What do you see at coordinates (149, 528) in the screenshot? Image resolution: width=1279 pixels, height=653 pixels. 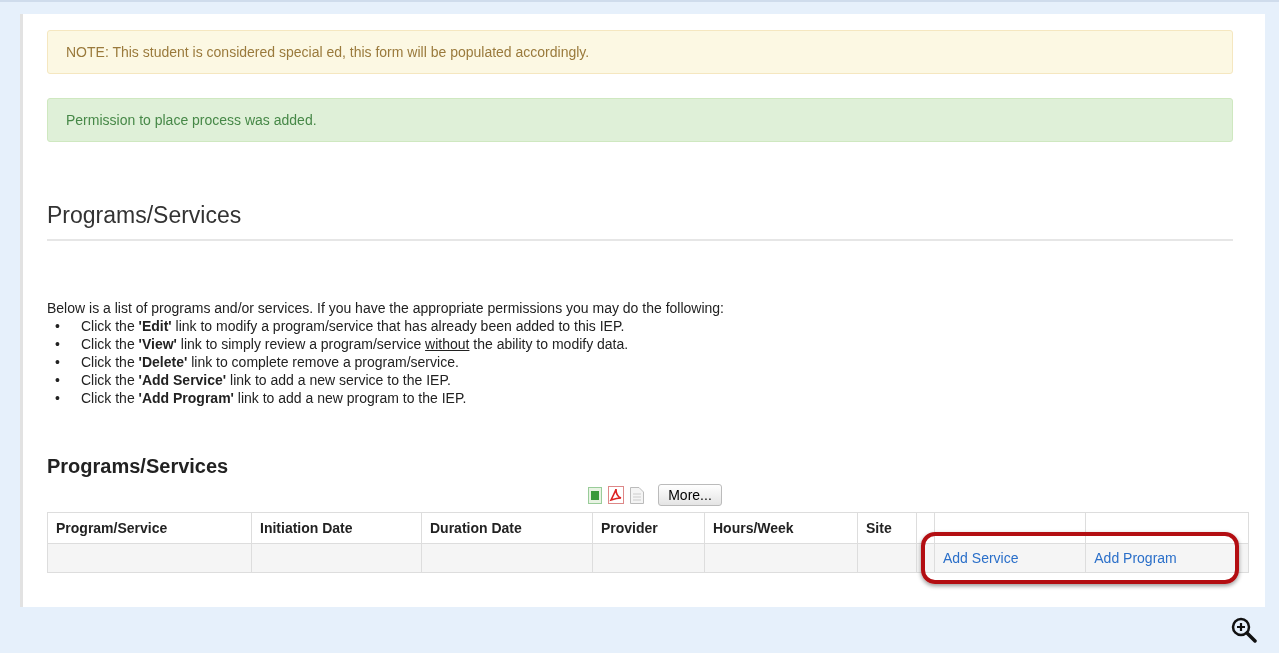 I see `column-header: Program/Service` at bounding box center [149, 528].